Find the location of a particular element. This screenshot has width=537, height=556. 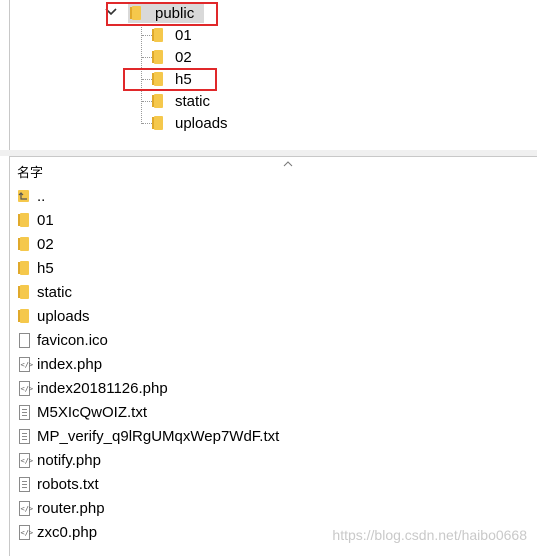

list-item-file: </> zxc0.php is located at coordinates (57, 532).